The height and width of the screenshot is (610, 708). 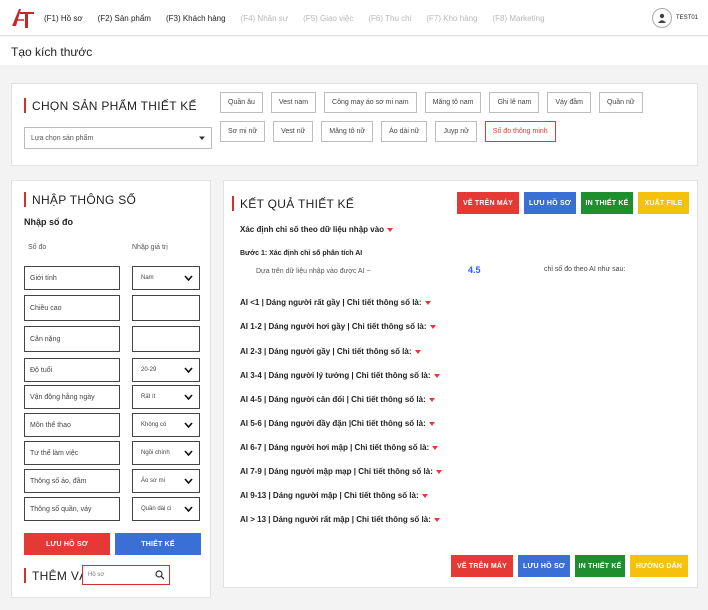 What do you see at coordinates (620, 102) in the screenshot?
I see `chip-quan-nu: Quần nữ` at bounding box center [620, 102].